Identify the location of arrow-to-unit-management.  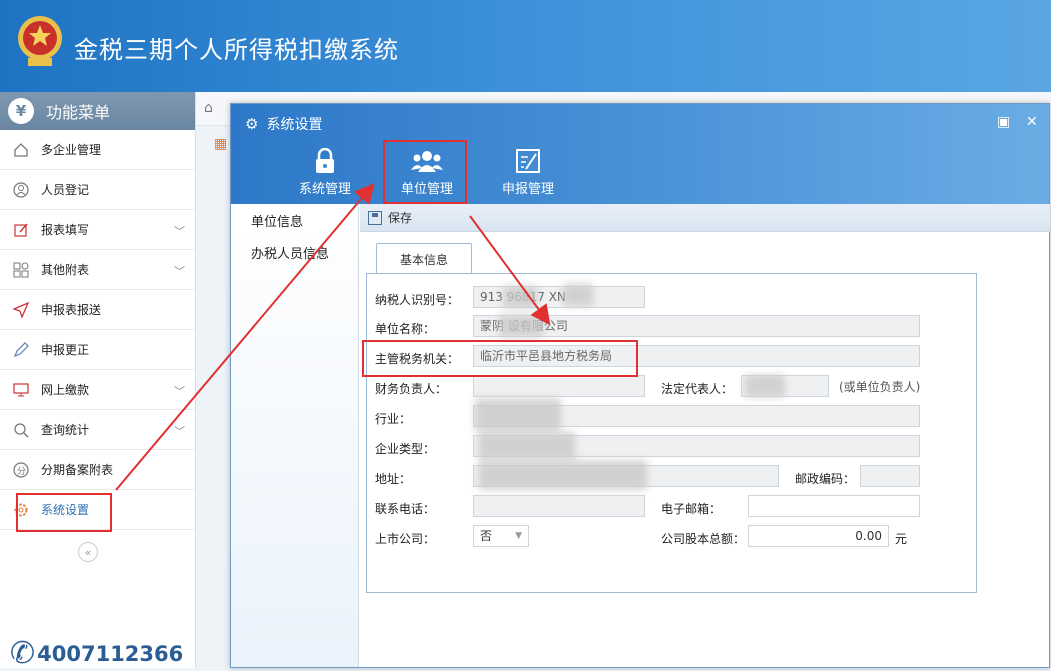
(245, 336).